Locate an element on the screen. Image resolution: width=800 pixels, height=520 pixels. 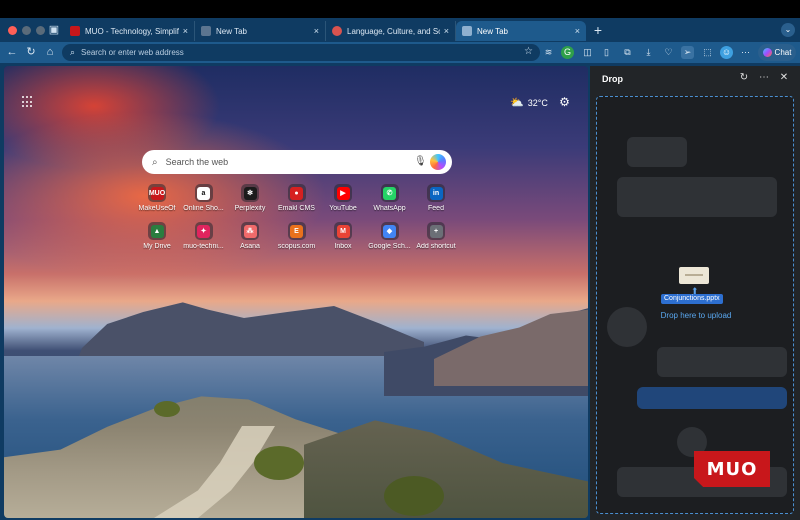
drop-send-icon: ➢ is located at coordinates (687, 52).